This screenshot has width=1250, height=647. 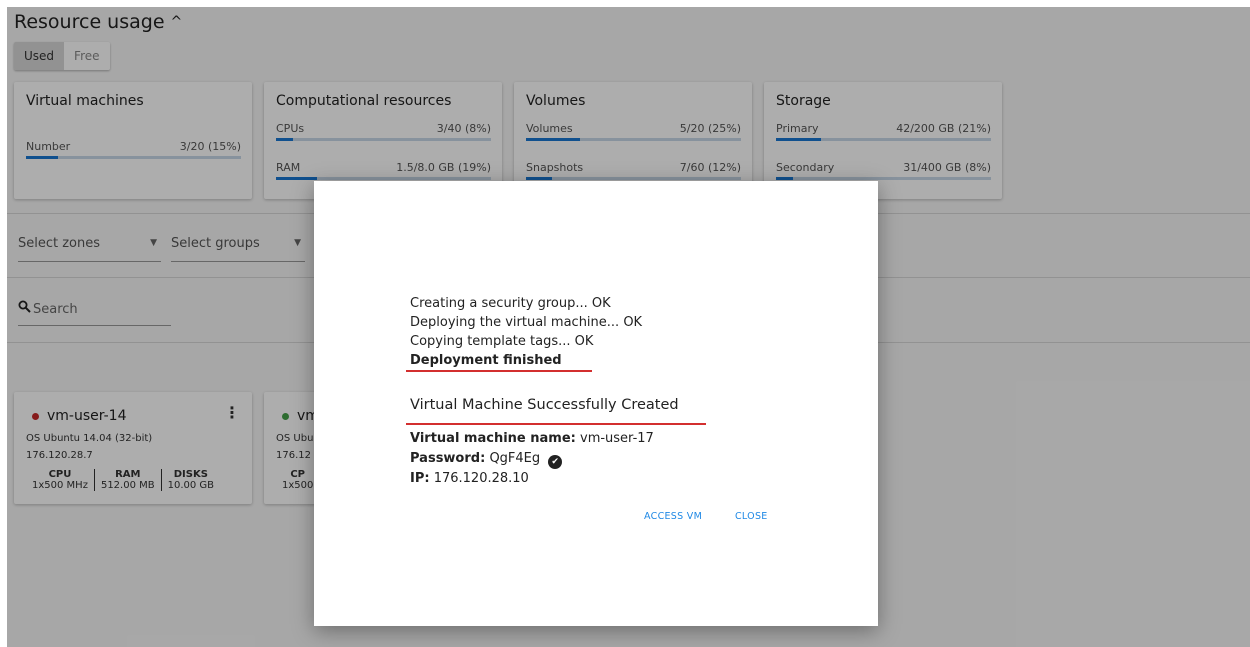 What do you see at coordinates (532, 479) in the screenshot?
I see `ip-row: IP: 176.120.28.10` at bounding box center [532, 479].